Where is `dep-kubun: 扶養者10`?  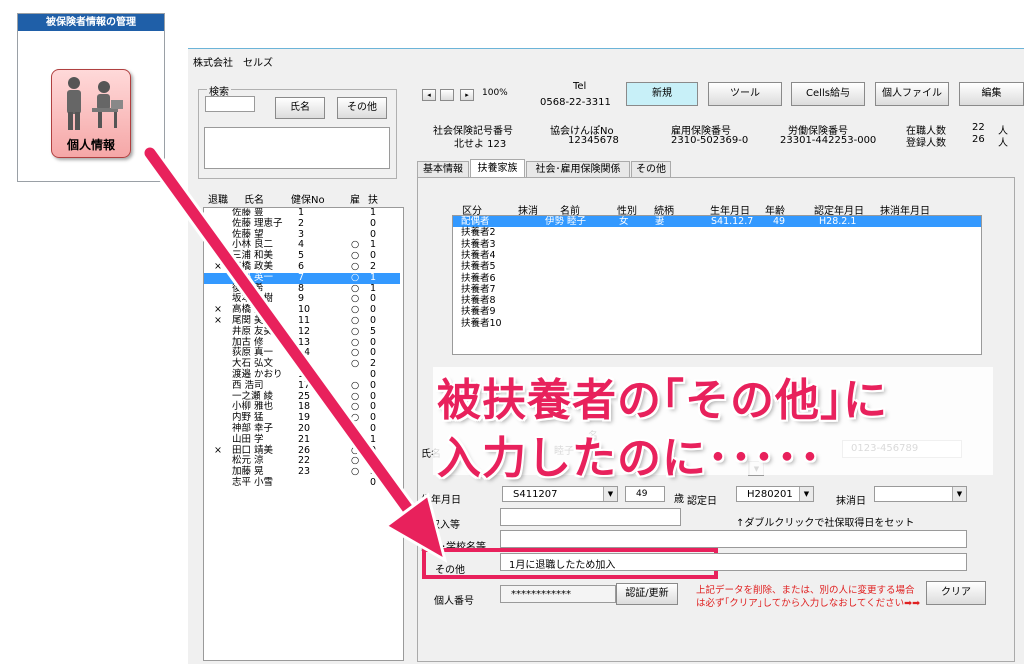 dep-kubun: 扶養者10 is located at coordinates (481, 323).